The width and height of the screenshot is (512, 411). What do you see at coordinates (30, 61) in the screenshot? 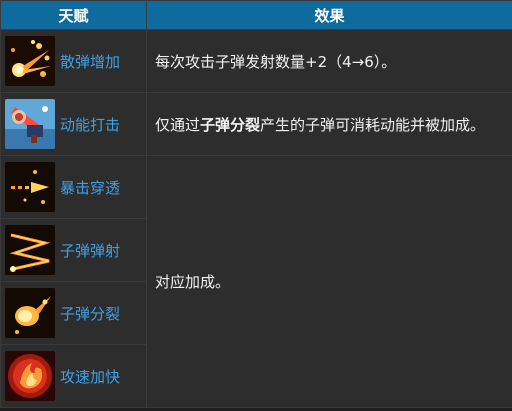
I see `shotgun-burst-icon` at bounding box center [30, 61].